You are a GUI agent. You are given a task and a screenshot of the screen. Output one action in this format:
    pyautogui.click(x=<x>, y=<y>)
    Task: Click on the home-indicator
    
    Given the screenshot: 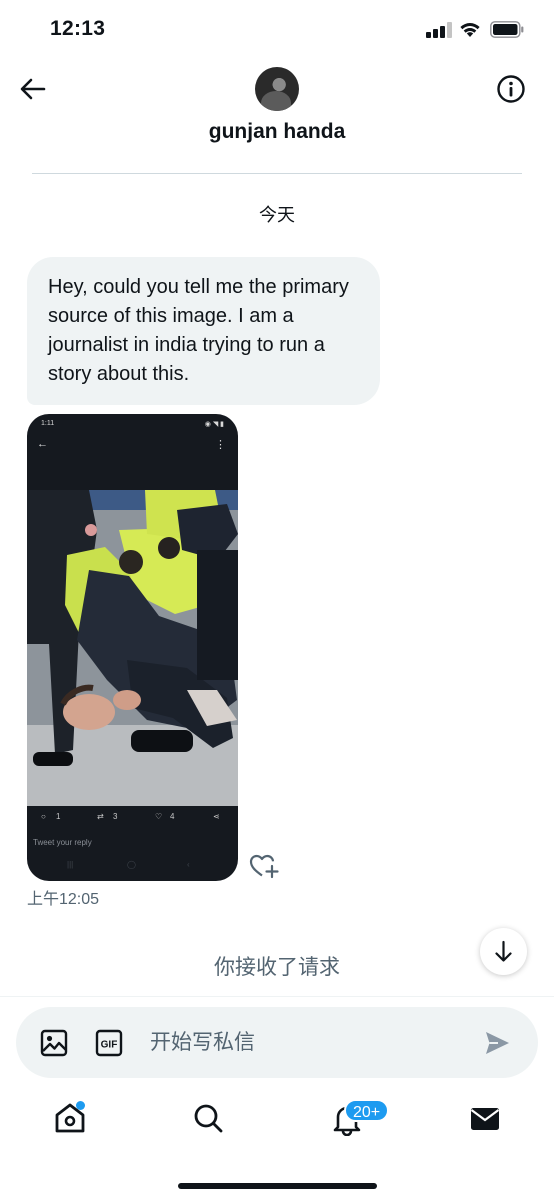 What is the action you would take?
    pyautogui.click(x=277, y=1186)
    